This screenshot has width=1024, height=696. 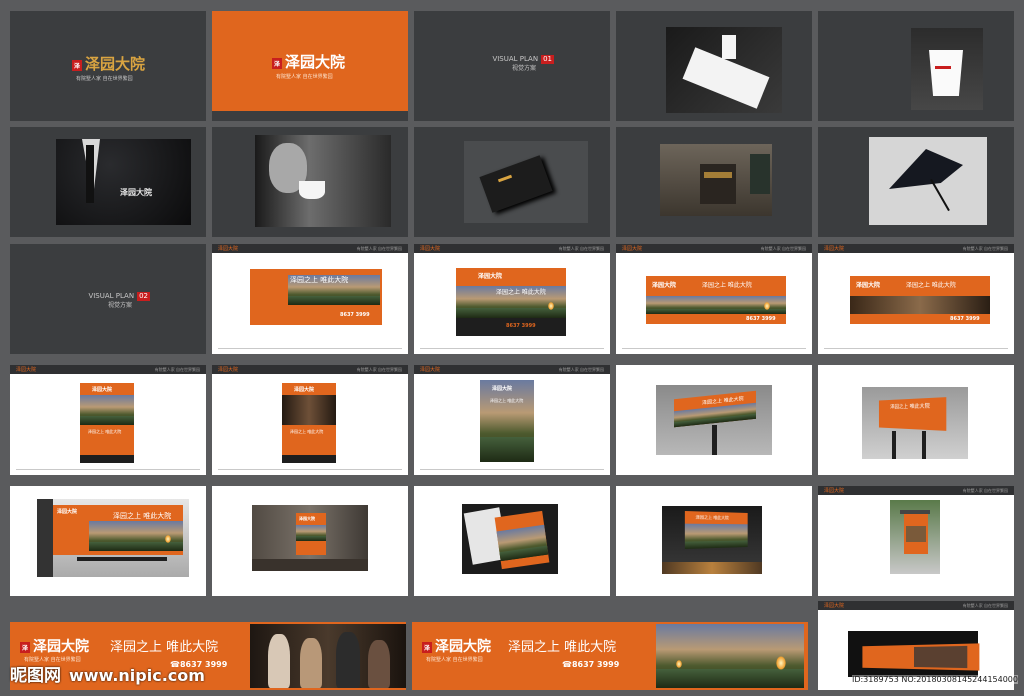 I want to click on slide-visual-plan-02: VISUAL PLAN 02 视觉方案, so click(x=108, y=299).